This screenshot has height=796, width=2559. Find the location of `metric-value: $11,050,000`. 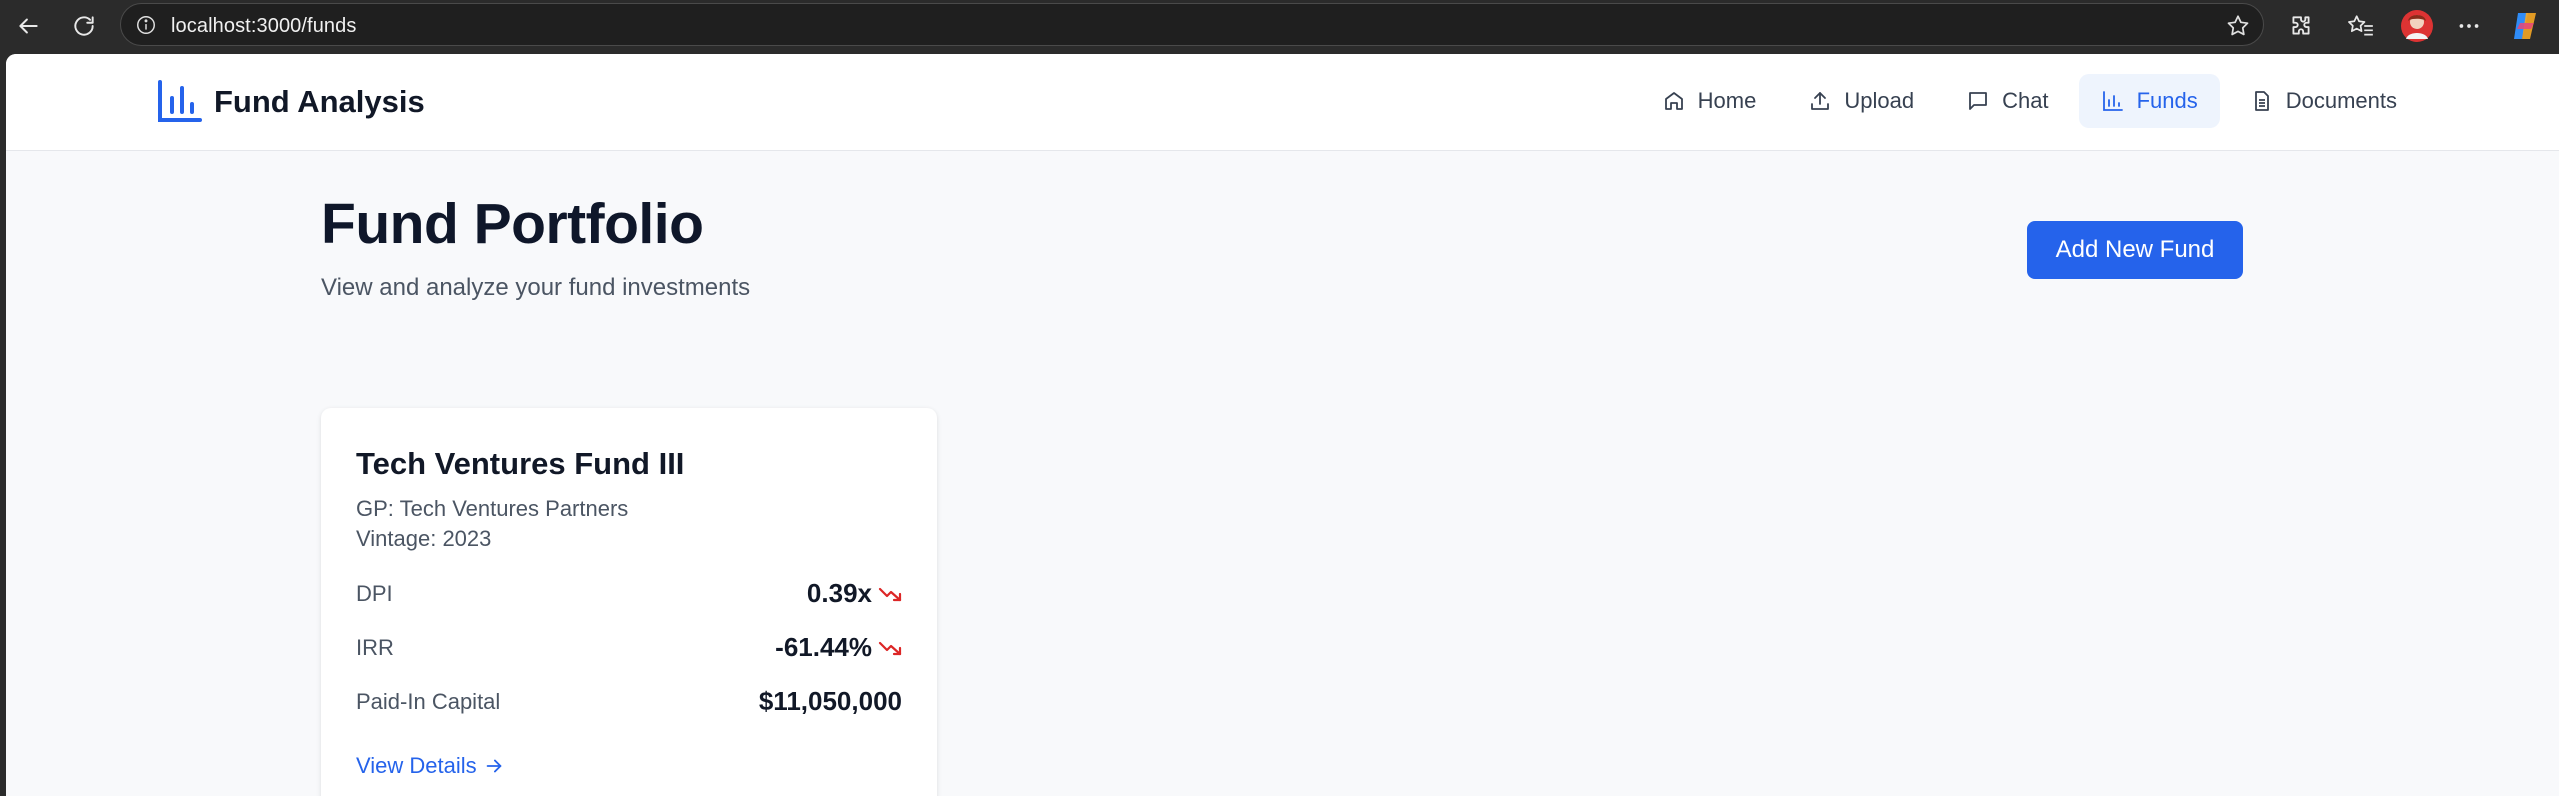

metric-value: $11,050,000 is located at coordinates (830, 701).